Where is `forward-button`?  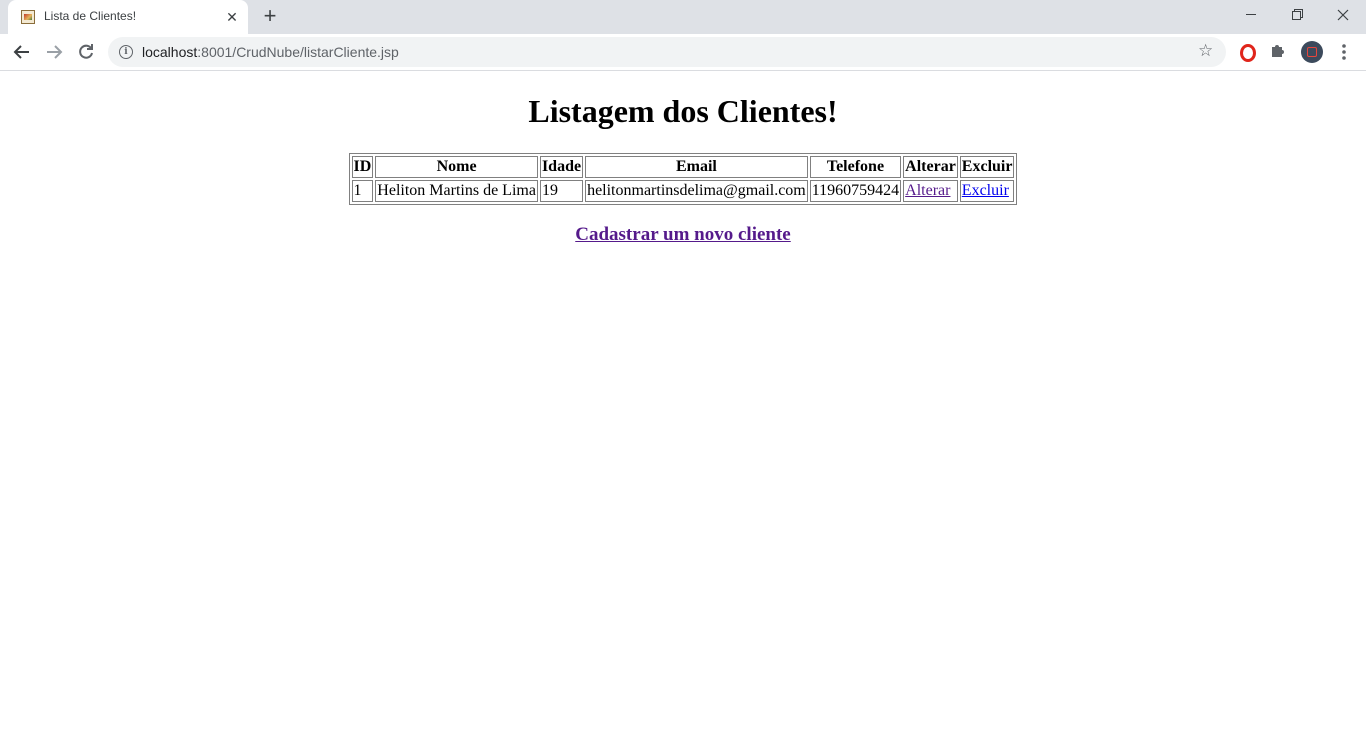 forward-button is located at coordinates (54, 52).